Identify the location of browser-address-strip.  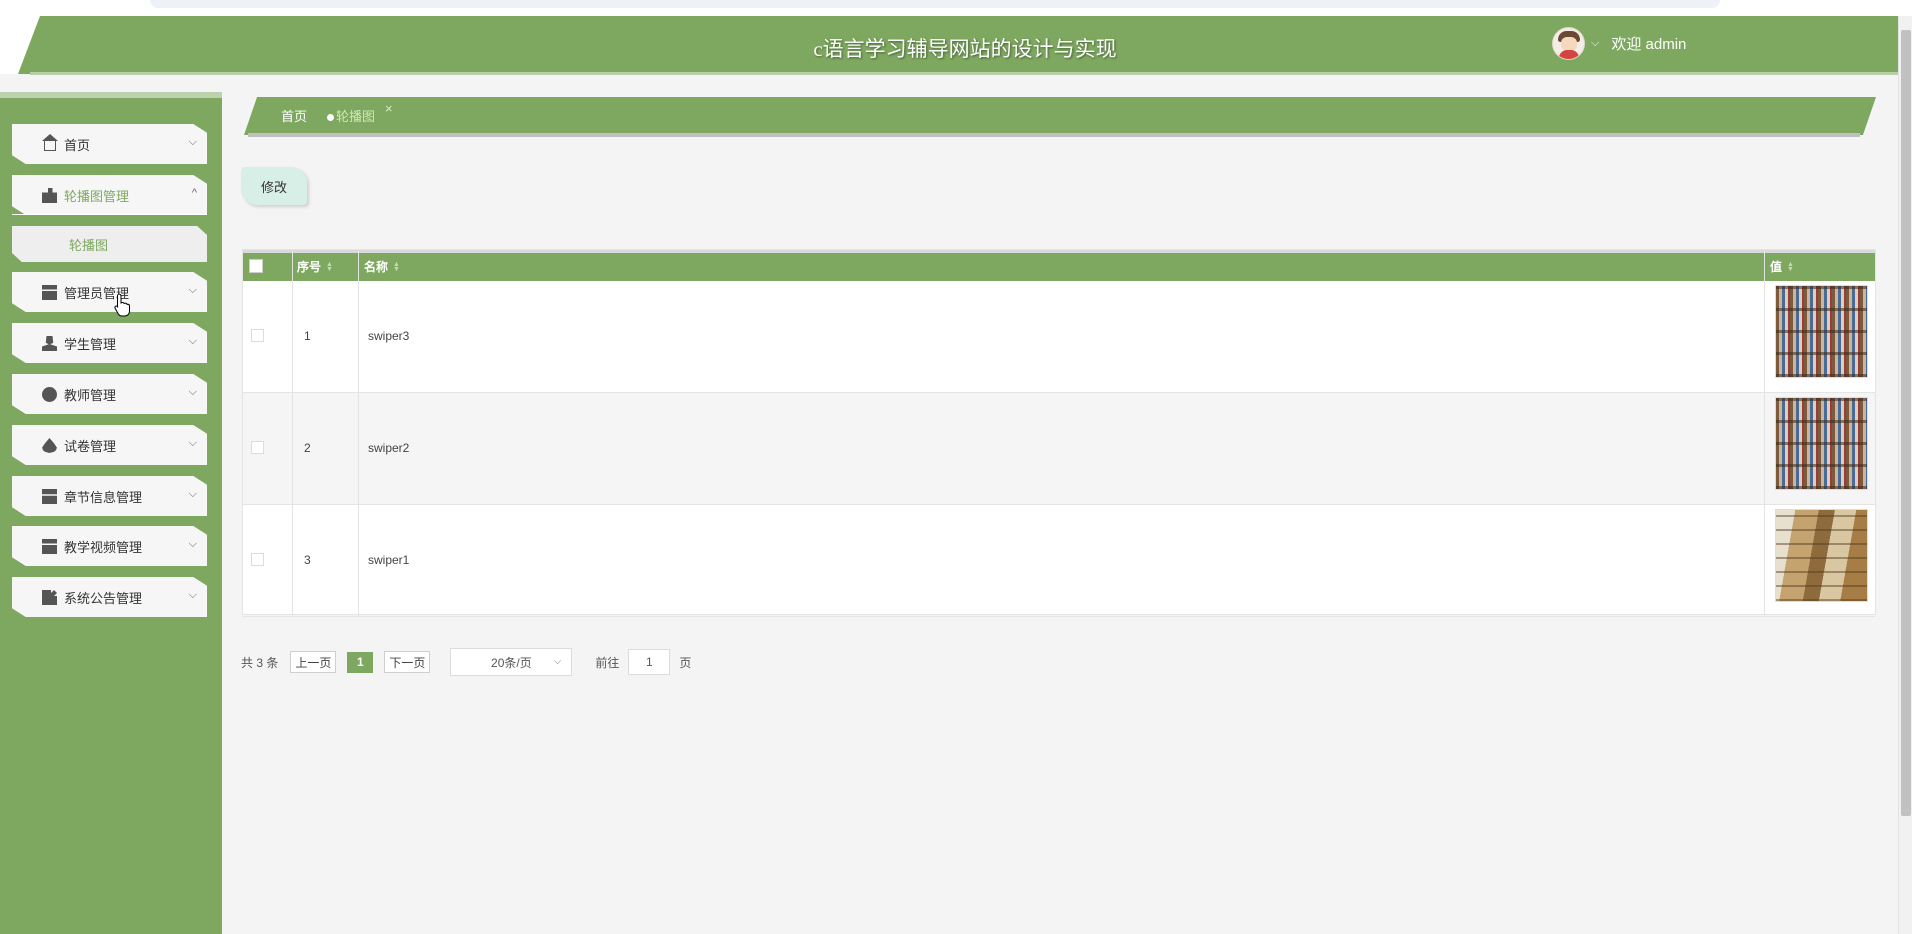
(935, 4).